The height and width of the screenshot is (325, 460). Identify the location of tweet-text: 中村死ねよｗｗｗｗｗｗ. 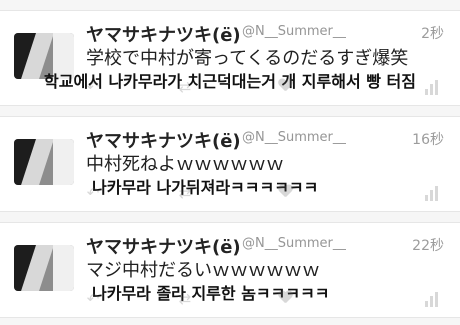
(185, 164).